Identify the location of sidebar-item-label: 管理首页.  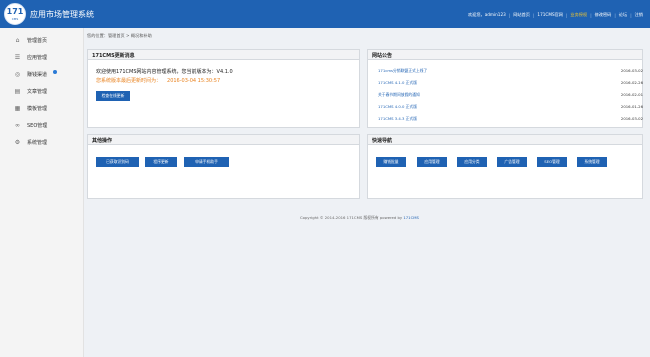
(37, 41).